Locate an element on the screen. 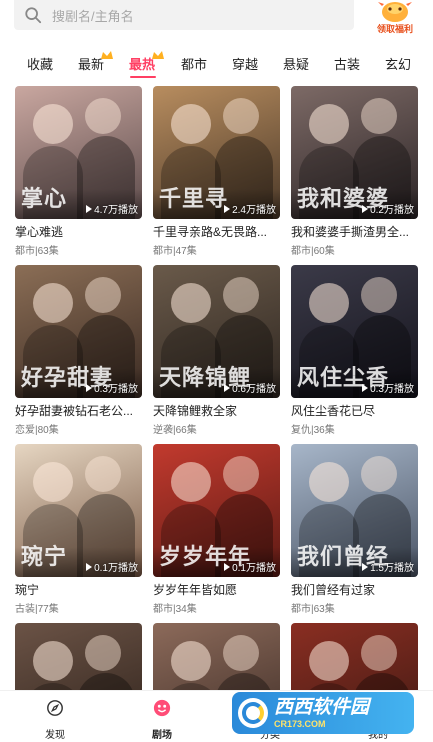 This screenshot has width=433, height=742. drama-card: 琬宁 0.1万播放琬宁古装|77集 is located at coordinates (78, 529).